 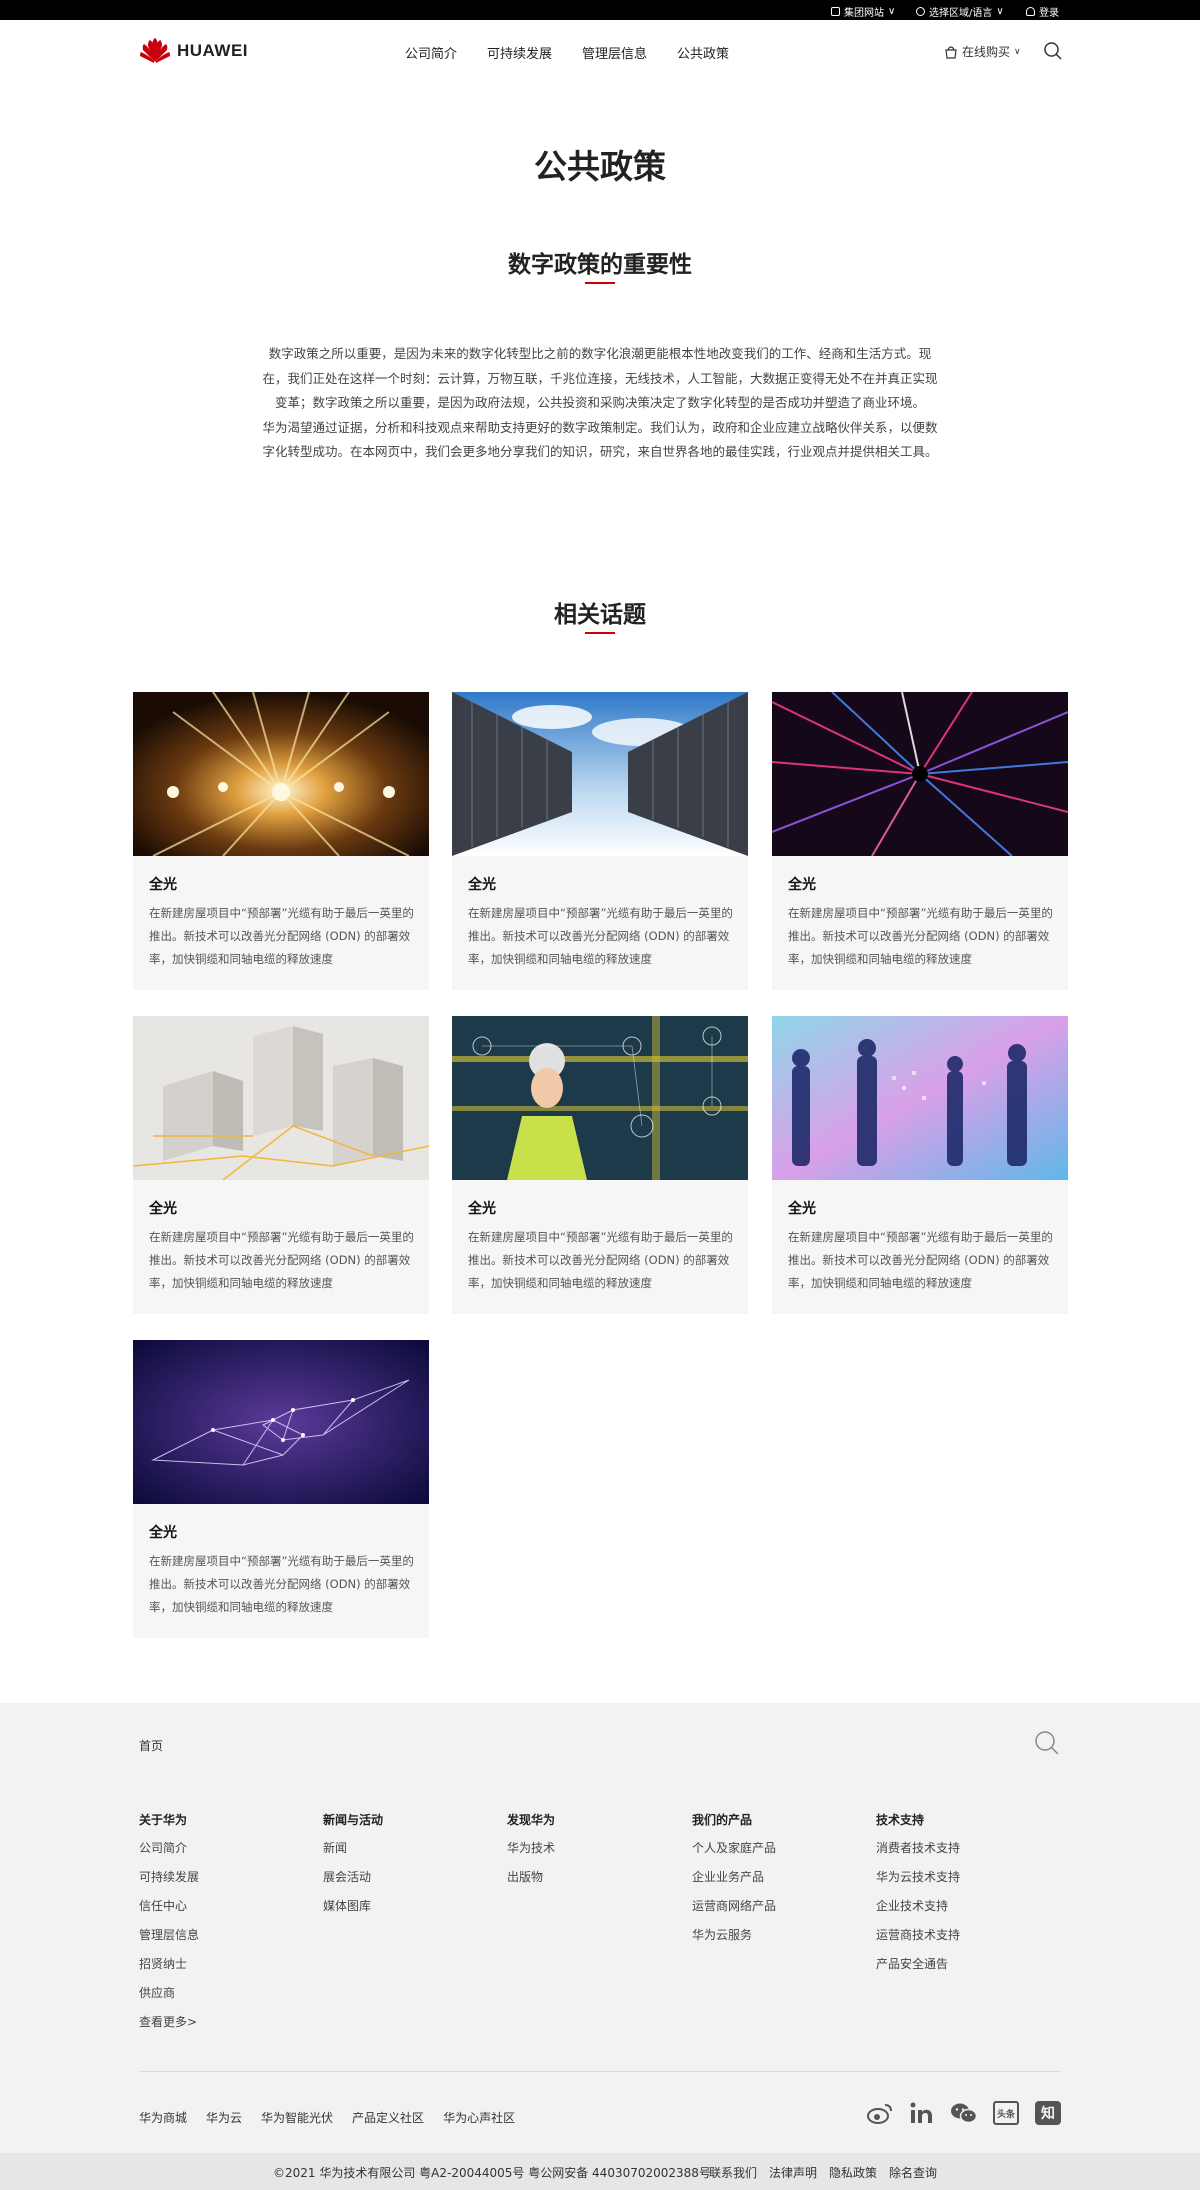 I want to click on logo-text: HUAWEI, so click(x=212, y=50).